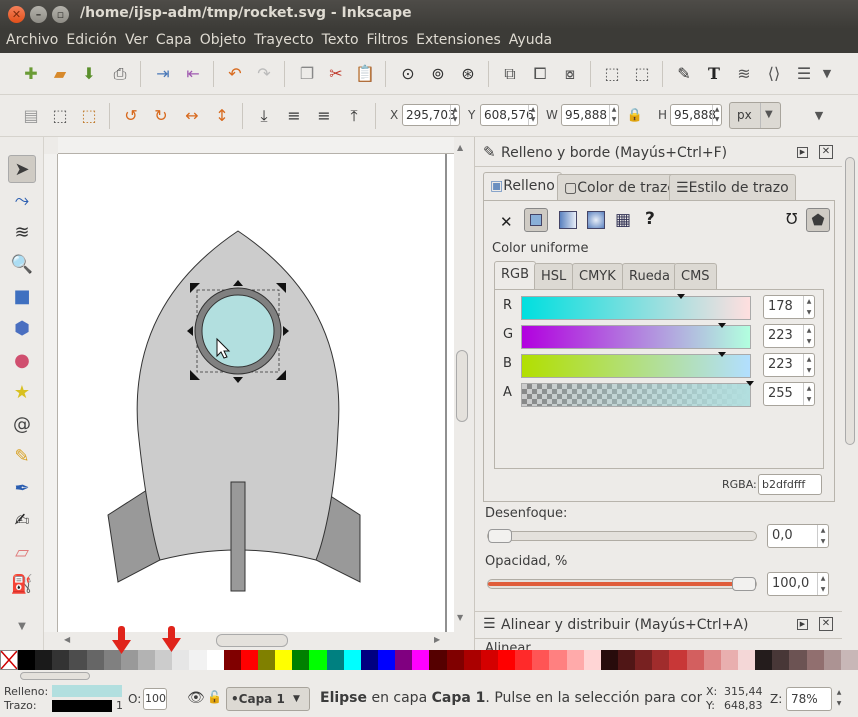  What do you see at coordinates (500, 536) in the screenshot?
I see `blur-slider-knob` at bounding box center [500, 536].